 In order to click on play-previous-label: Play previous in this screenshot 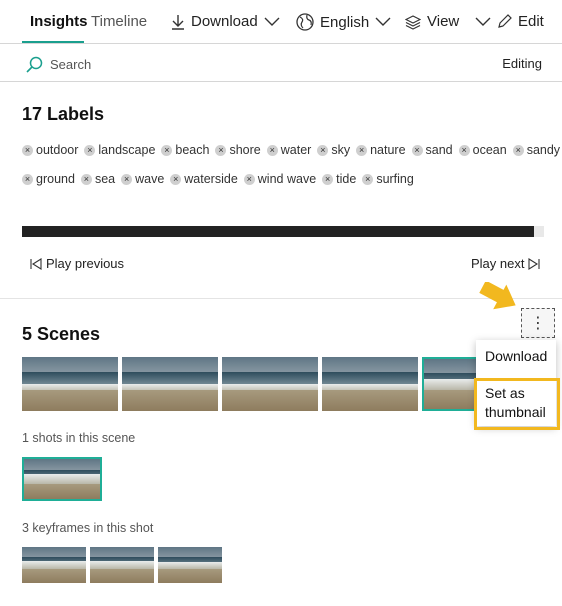, I will do `click(85, 263)`.